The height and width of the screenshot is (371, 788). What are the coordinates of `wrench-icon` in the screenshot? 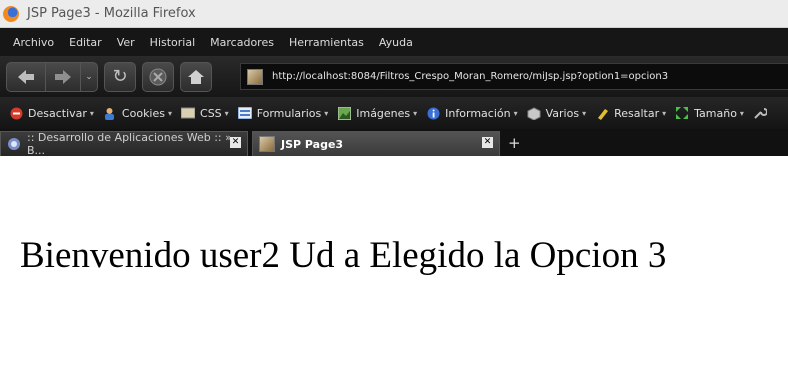 It's located at (760, 113).